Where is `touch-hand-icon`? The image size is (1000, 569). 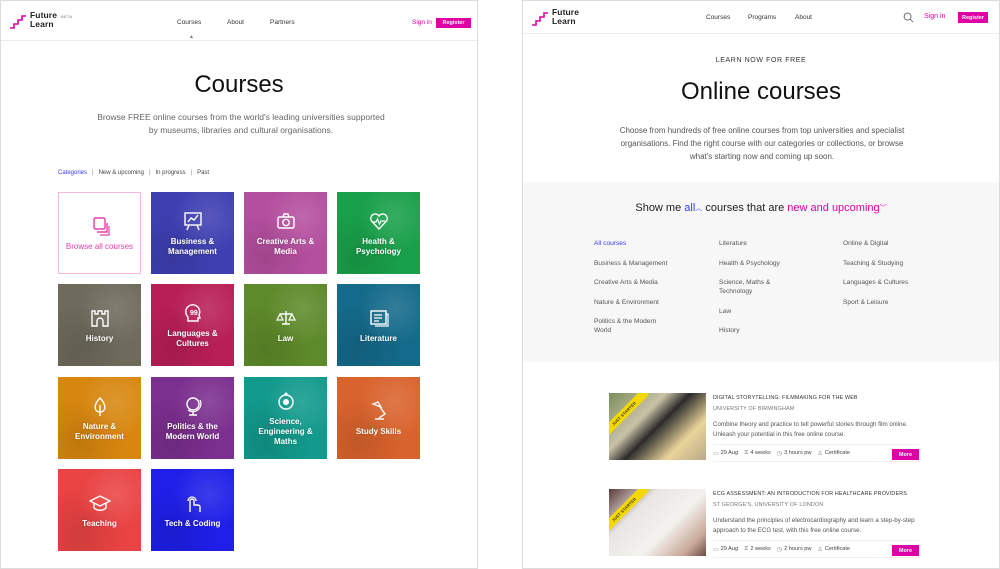
touch-hand-icon is located at coordinates (193, 503).